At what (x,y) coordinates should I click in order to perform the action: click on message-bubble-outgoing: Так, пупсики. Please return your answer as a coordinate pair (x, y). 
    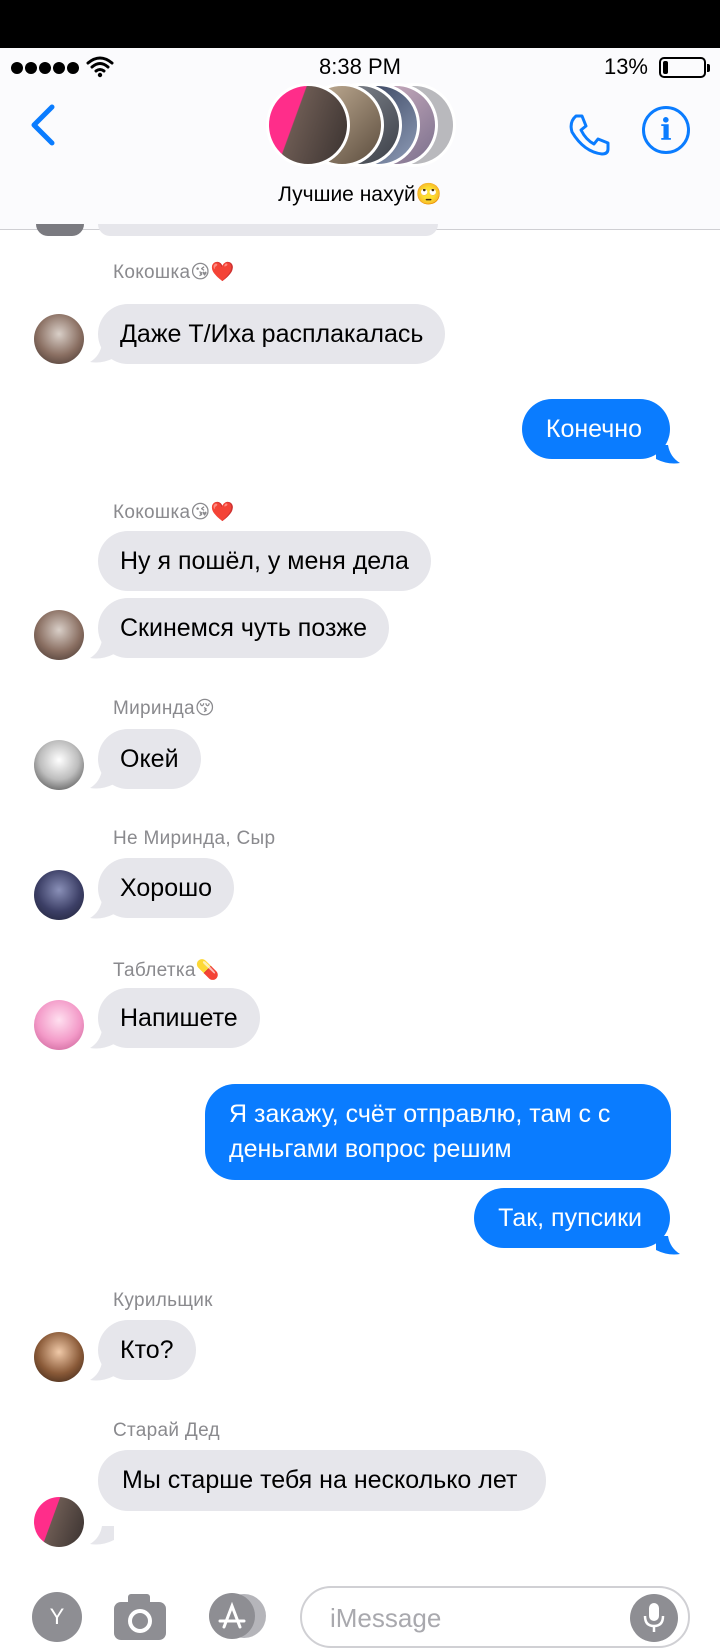
    Looking at the image, I should click on (572, 1218).